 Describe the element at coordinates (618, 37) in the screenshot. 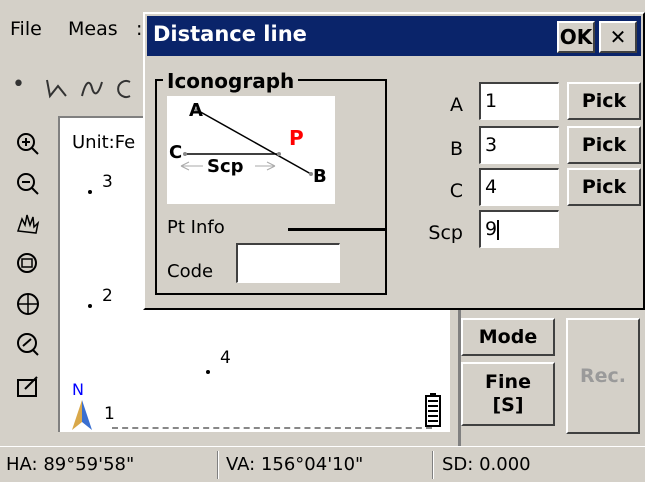

I see `close-icon: ✕` at that location.